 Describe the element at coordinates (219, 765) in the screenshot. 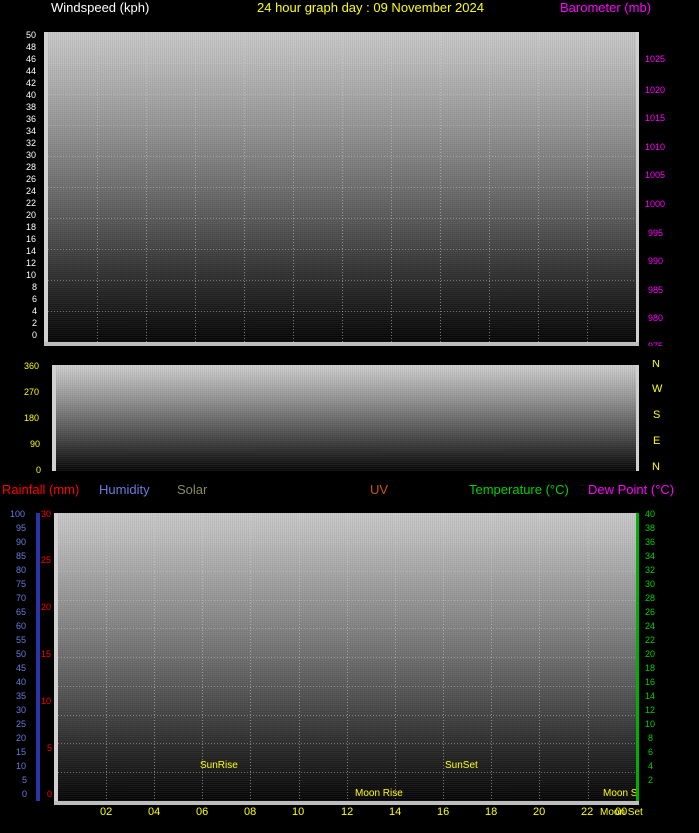

I see `sunrise-label: SunRise` at that location.